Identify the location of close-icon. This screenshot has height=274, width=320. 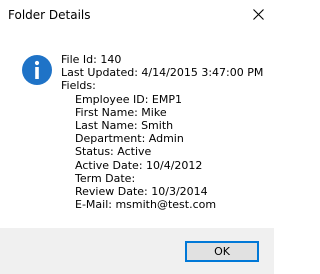
(258, 14).